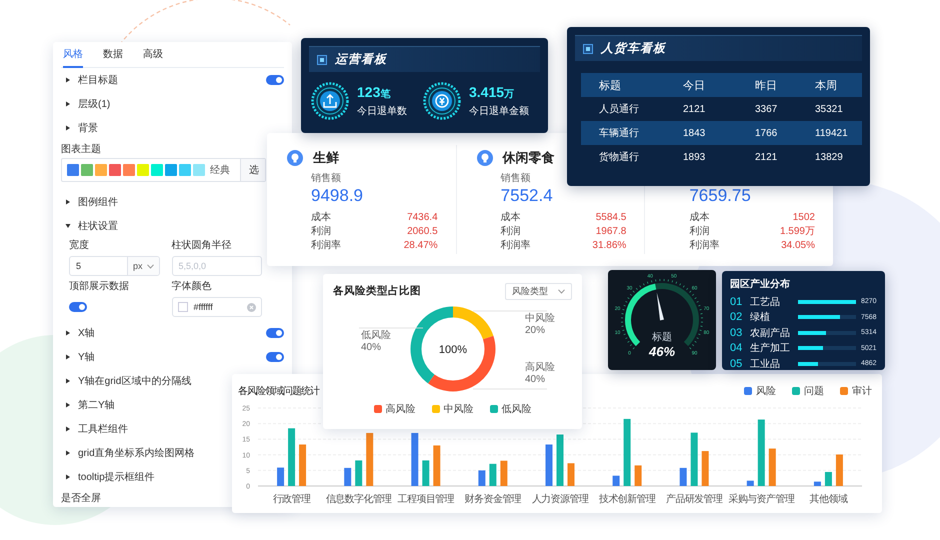 Image resolution: width=940 pixels, height=540 pixels. Describe the element at coordinates (217, 266) in the screenshot. I see `radius-field: 5,5,0,0` at that location.